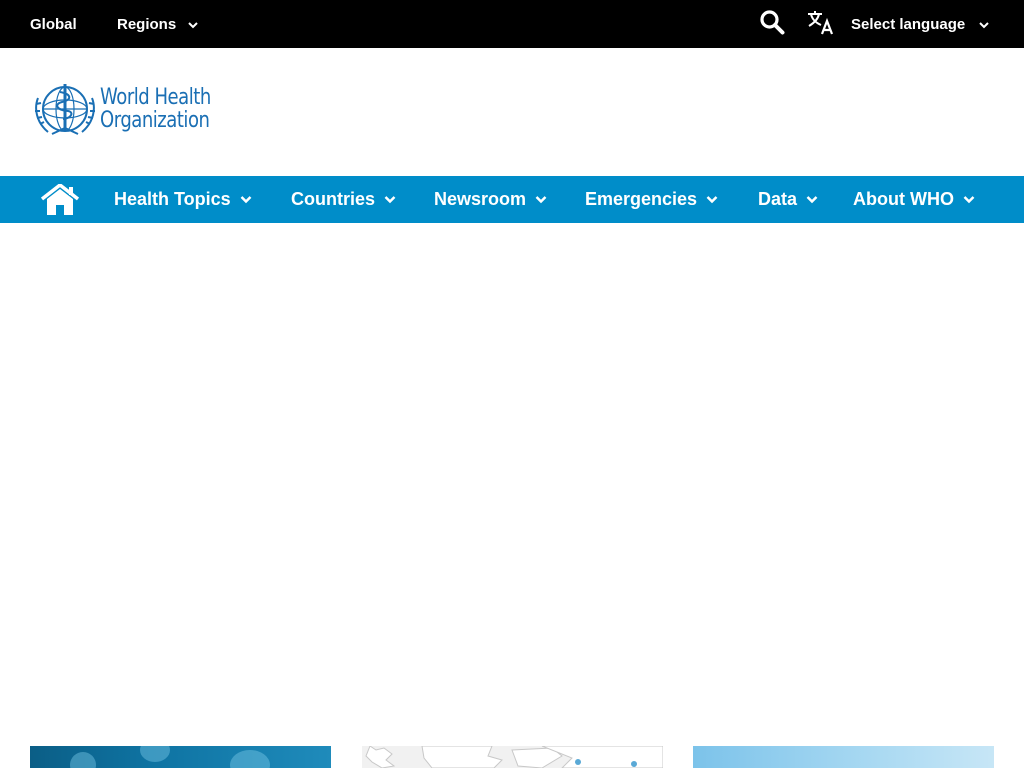 This screenshot has height=768, width=1024. I want to click on nav-countries: Countries, so click(343, 199).